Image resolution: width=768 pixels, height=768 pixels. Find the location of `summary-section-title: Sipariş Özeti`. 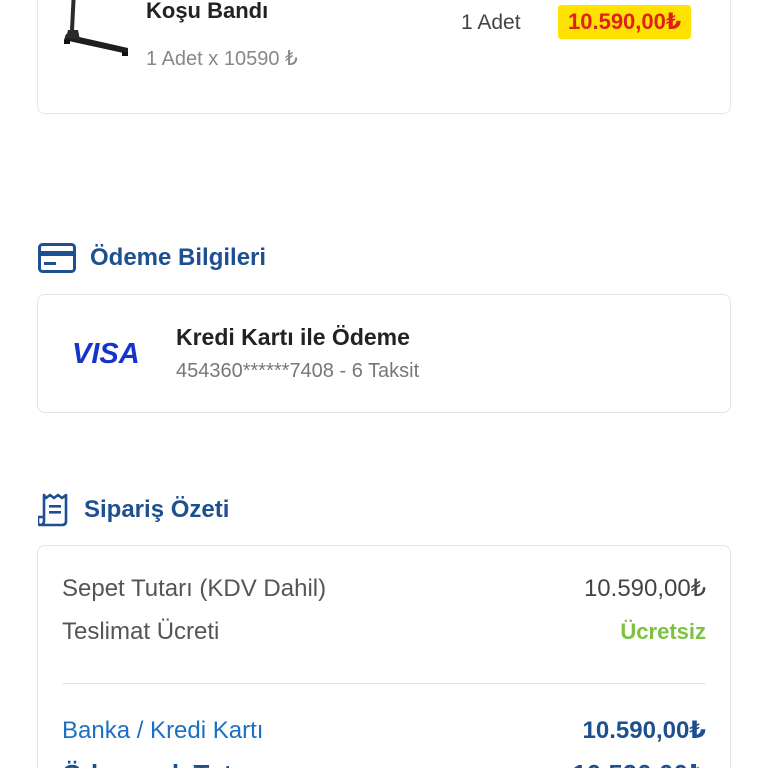

summary-section-title: Sipariş Özeti is located at coordinates (157, 509).